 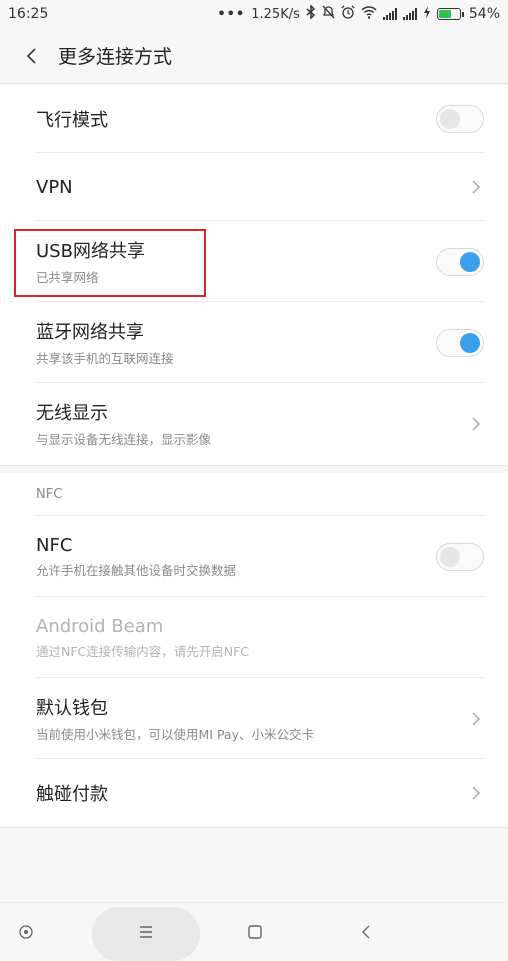 I want to click on vpn-row: VPN, so click(x=254, y=187).